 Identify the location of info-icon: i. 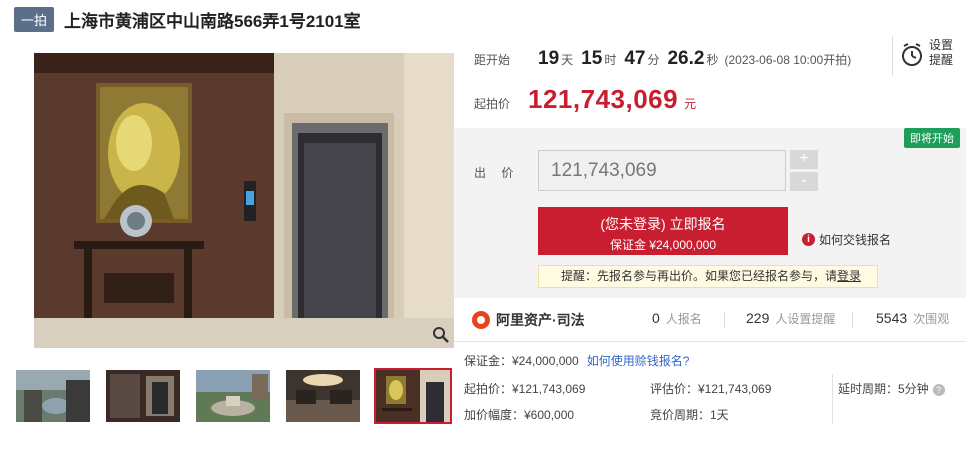
(808, 239).